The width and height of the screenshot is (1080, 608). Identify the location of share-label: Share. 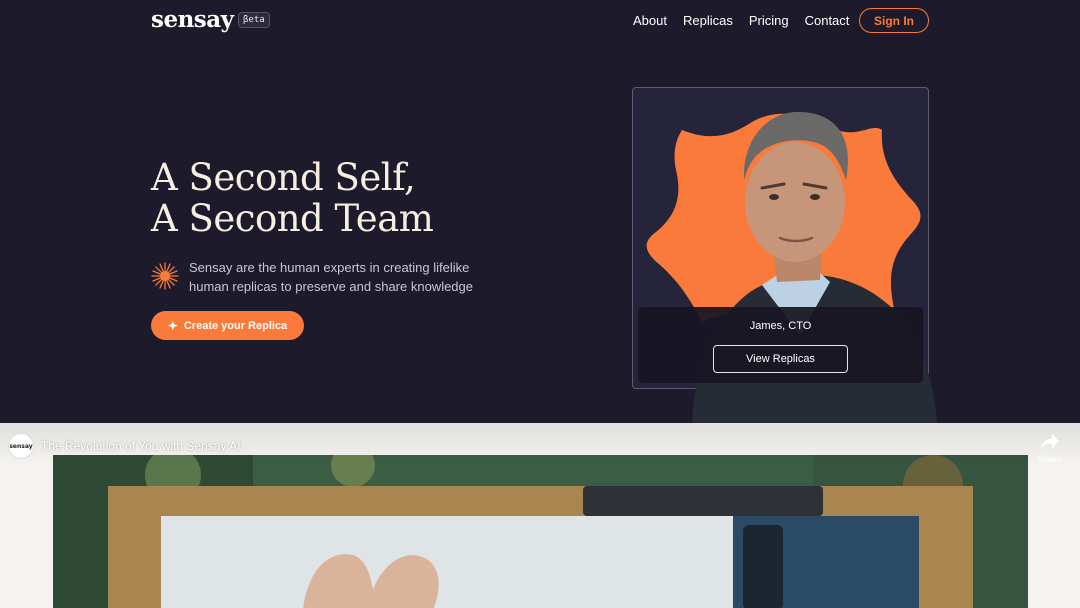
(1050, 459).